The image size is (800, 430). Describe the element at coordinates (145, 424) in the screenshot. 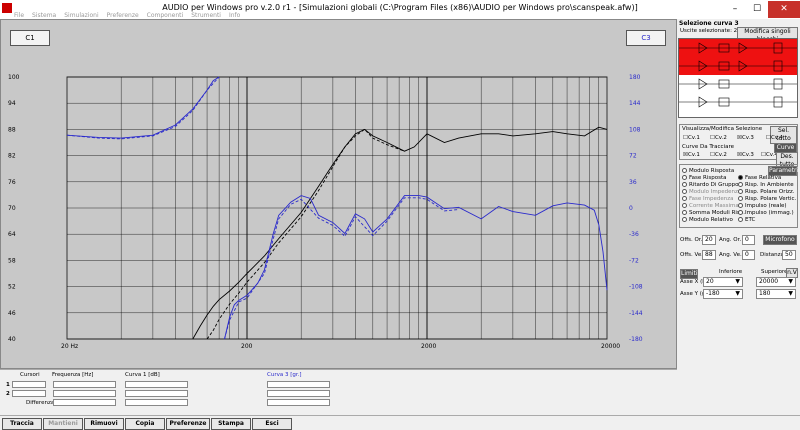

I see `copy-button: Copia` at that location.